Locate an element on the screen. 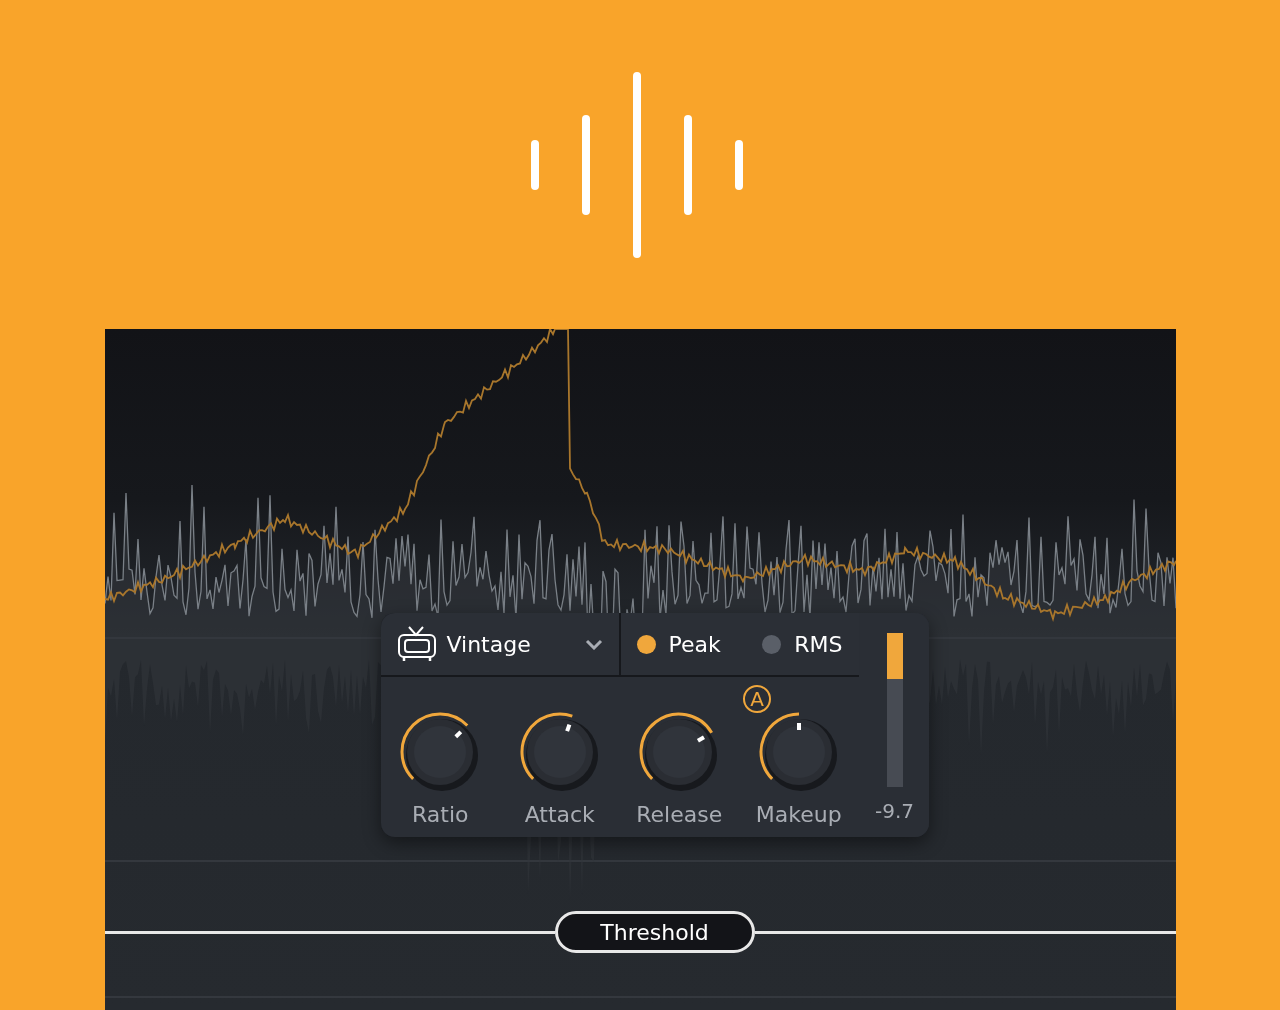 The image size is (1280, 1010). threshold-handle: Threshold is located at coordinates (654, 932).